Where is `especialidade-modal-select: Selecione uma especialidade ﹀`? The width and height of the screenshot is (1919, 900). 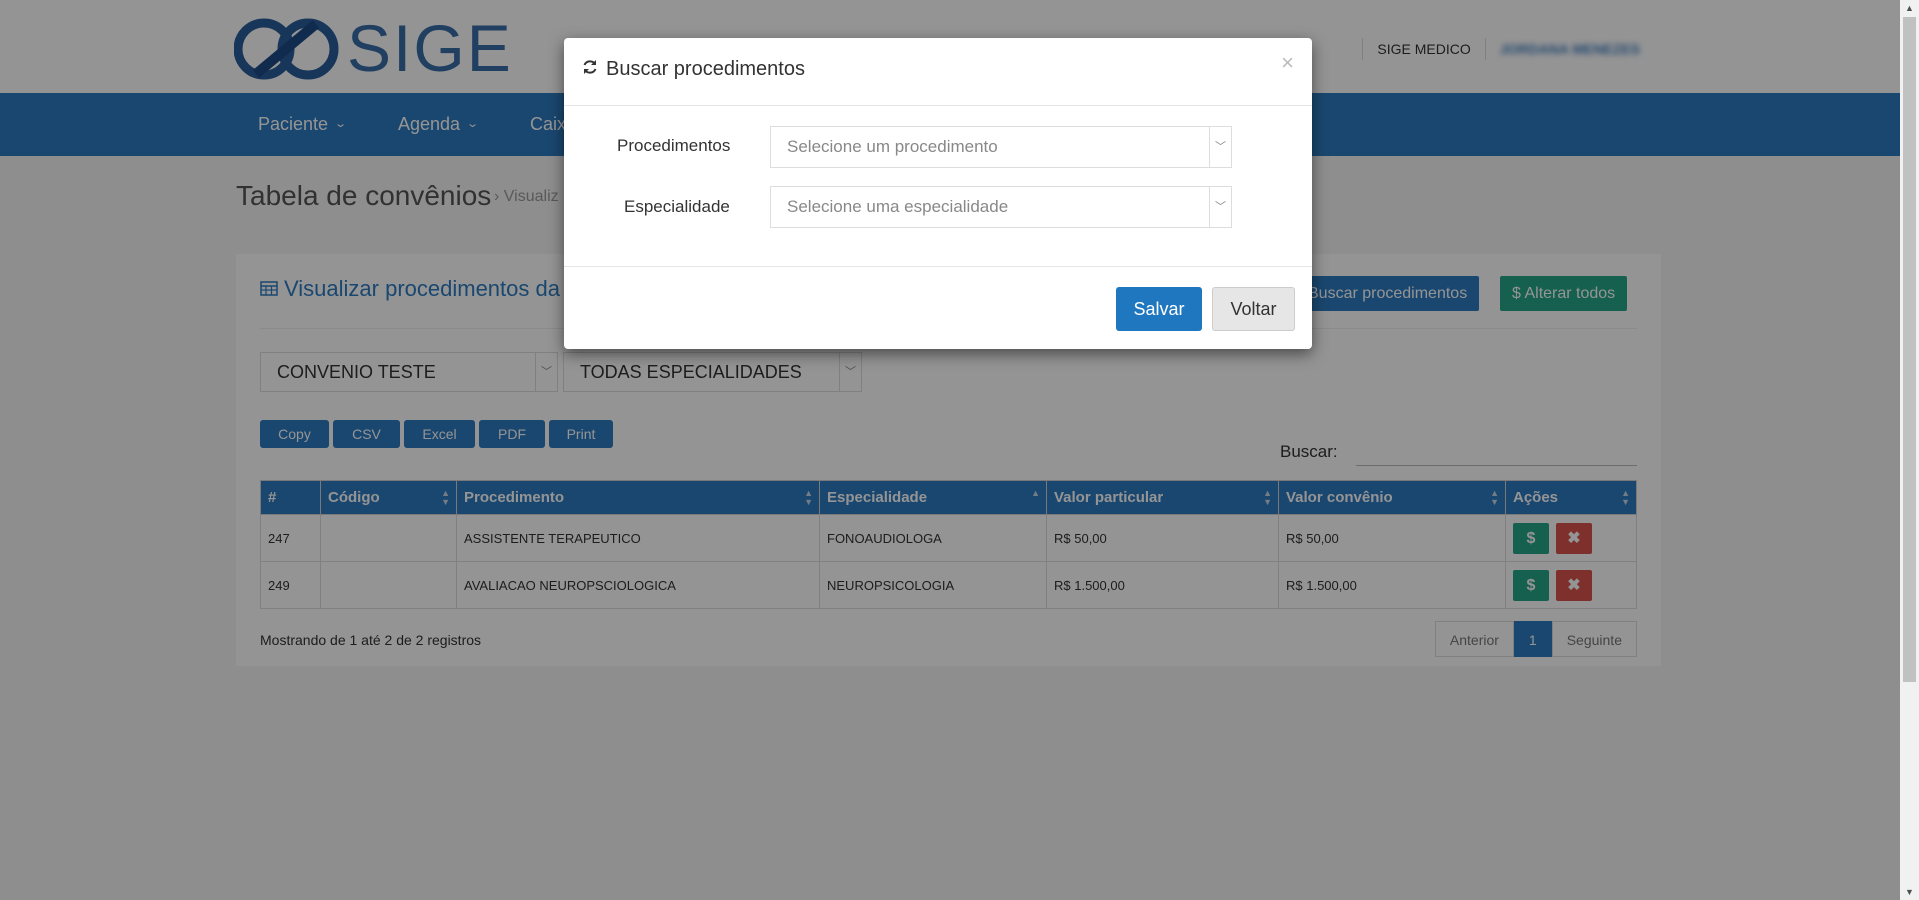
especialidade-modal-select: Selecione uma especialidade ﹀ is located at coordinates (1001, 207).